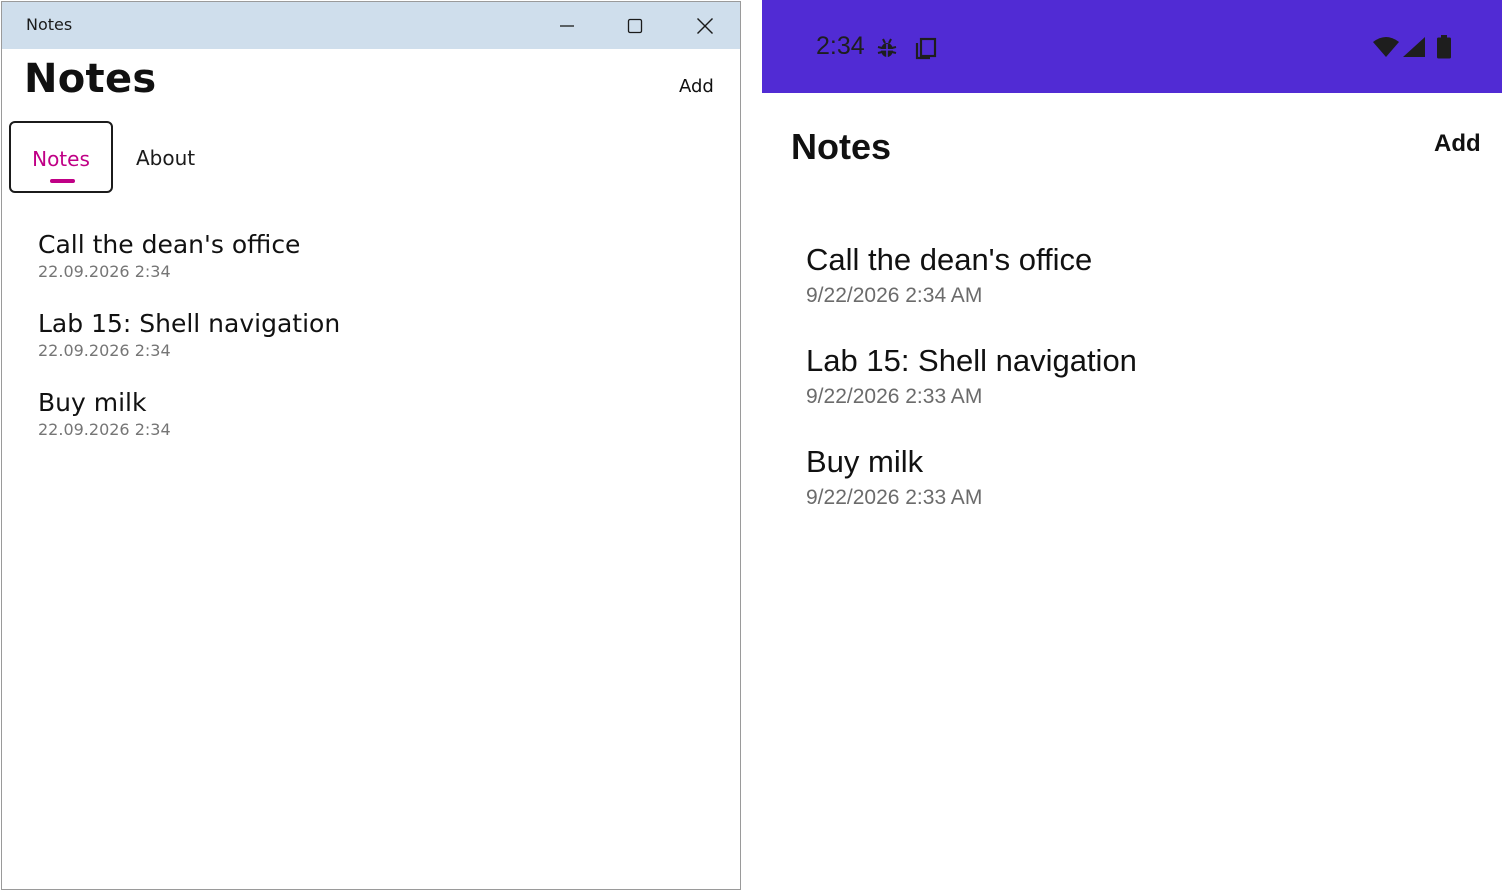 This screenshot has width=1502, height=891. Describe the element at coordinates (887, 47) in the screenshot. I see `bug-icon` at that location.